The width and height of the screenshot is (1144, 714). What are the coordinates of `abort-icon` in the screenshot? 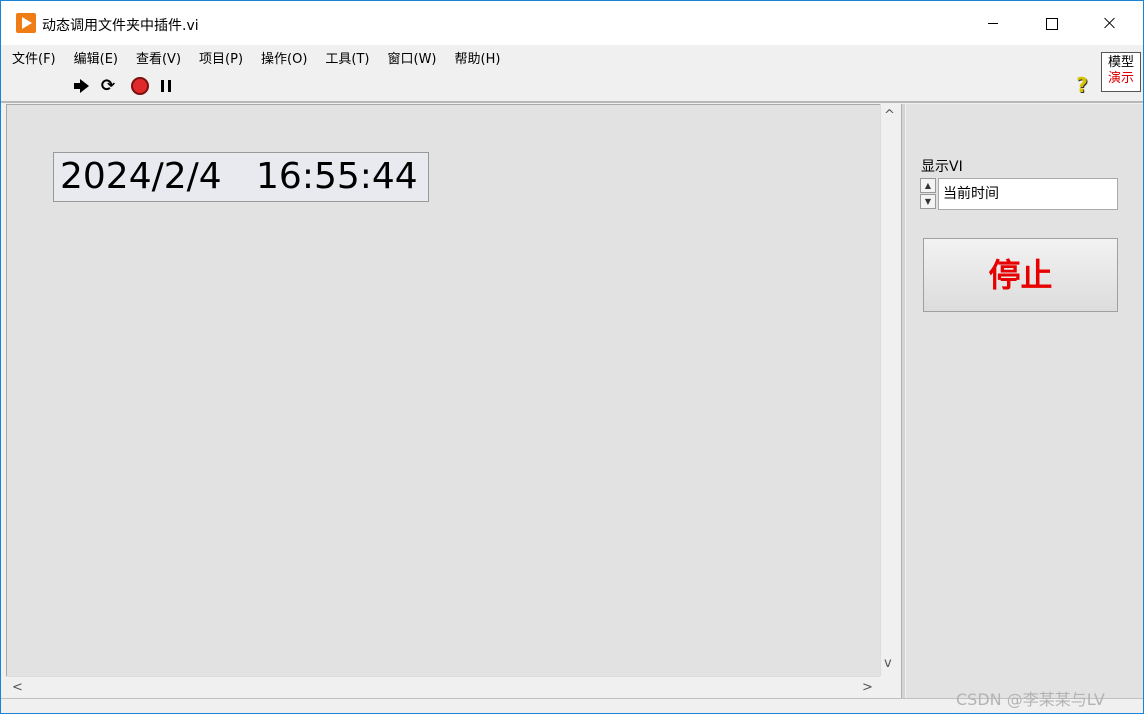 It's located at (140, 86).